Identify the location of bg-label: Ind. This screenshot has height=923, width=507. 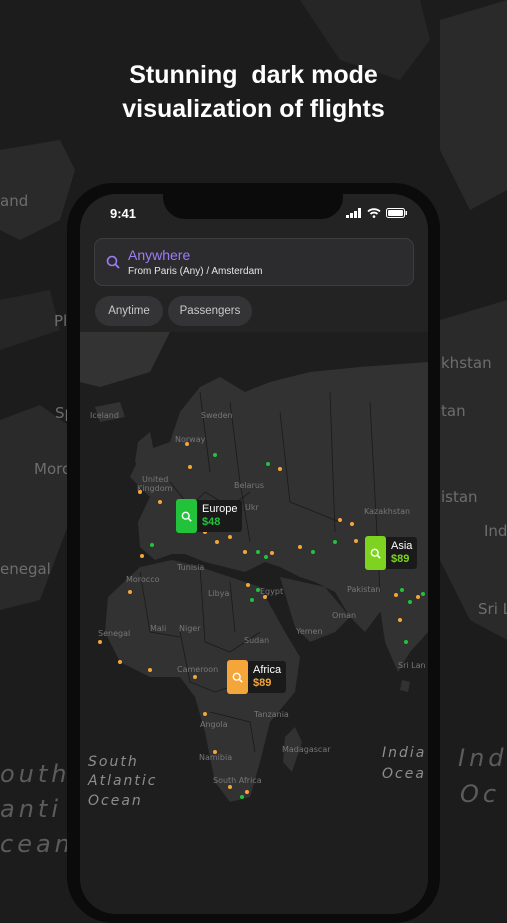
(495, 531).